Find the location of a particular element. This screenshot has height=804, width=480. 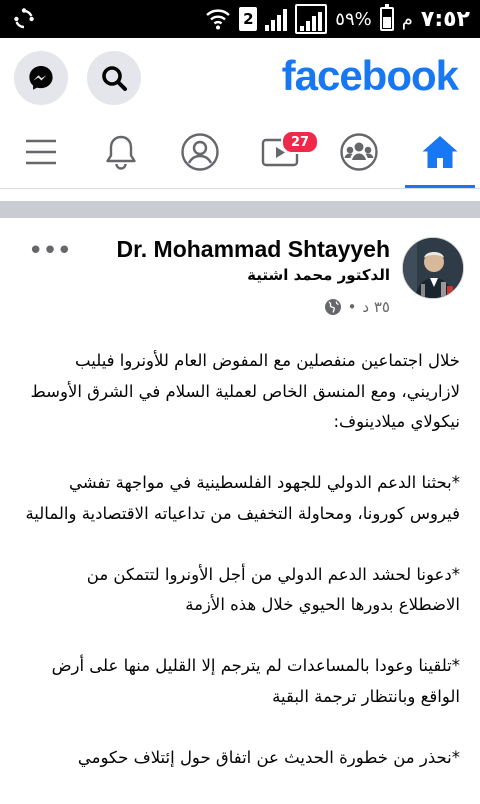

tab-profile is located at coordinates (200, 152).